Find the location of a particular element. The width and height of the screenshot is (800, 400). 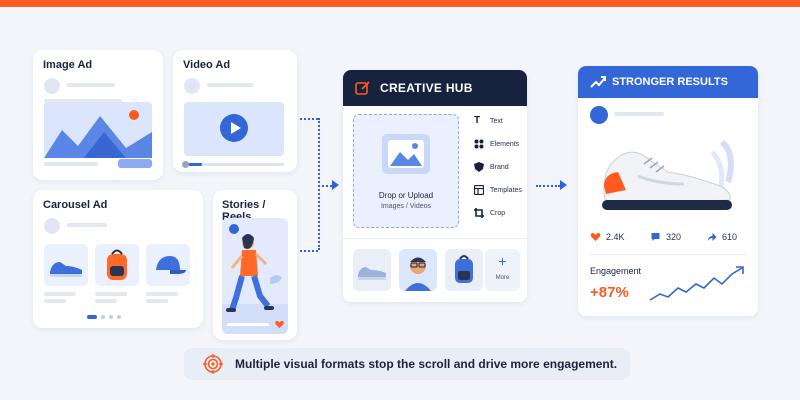

carousel-slide-cap is located at coordinates (168, 265).